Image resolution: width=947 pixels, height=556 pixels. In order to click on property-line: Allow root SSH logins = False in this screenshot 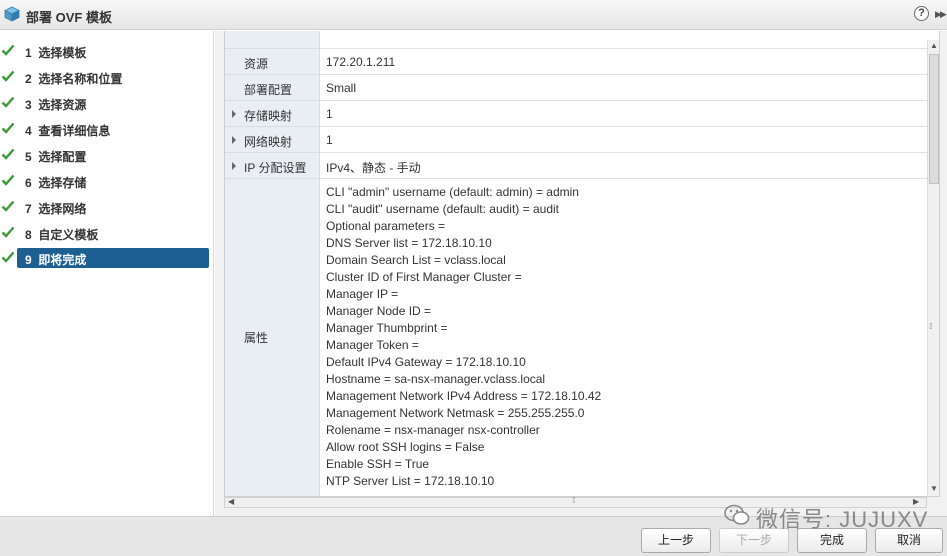, I will do `click(405, 447)`.